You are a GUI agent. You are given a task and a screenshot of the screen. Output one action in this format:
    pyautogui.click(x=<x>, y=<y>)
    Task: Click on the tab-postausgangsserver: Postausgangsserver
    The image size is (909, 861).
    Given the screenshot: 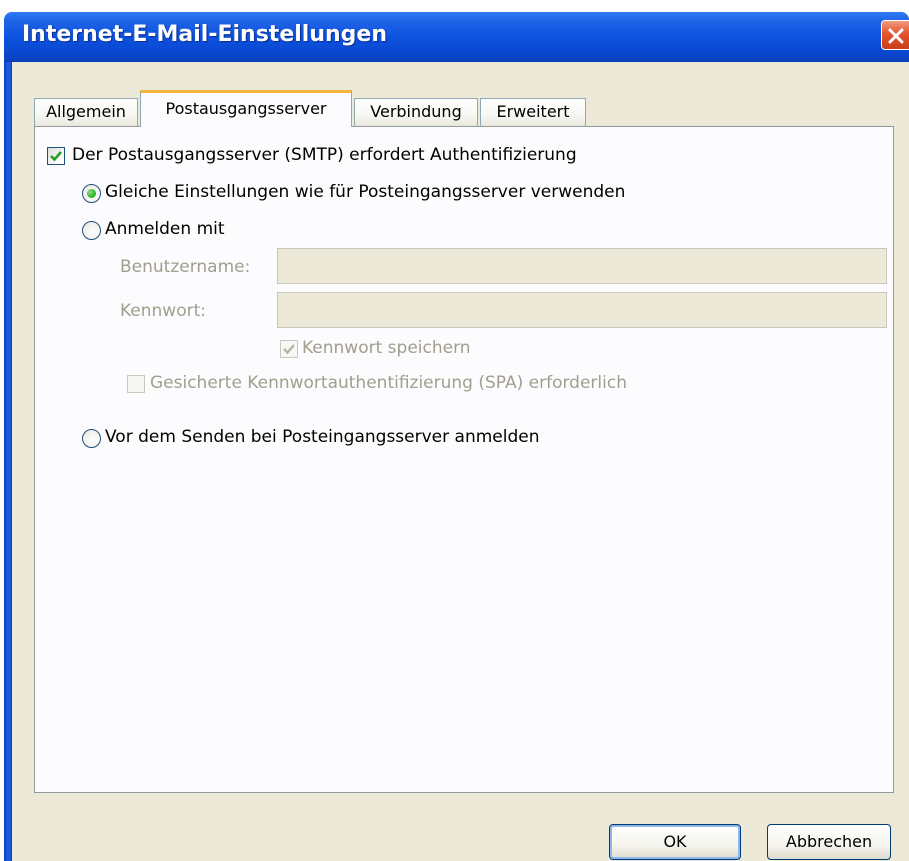 What is the action you would take?
    pyautogui.click(x=246, y=108)
    